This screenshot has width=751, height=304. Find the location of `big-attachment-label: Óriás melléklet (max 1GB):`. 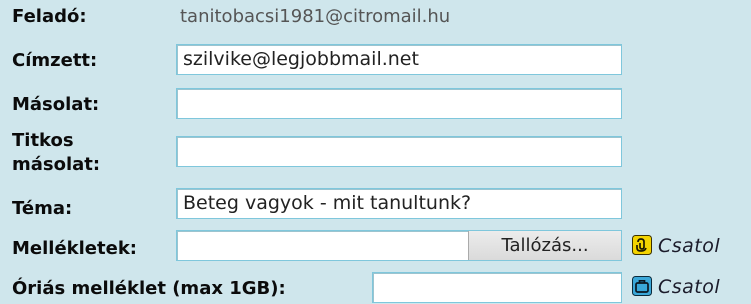

big-attachment-label: Óriás melléklet (max 1GB): is located at coordinates (149, 288).